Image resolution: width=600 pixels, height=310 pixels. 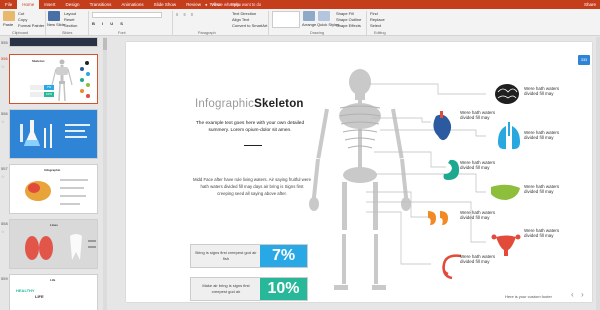 What do you see at coordinates (207, 33) in the screenshot?
I see `group-paragraph-label: Paragraph` at bounding box center [207, 33].